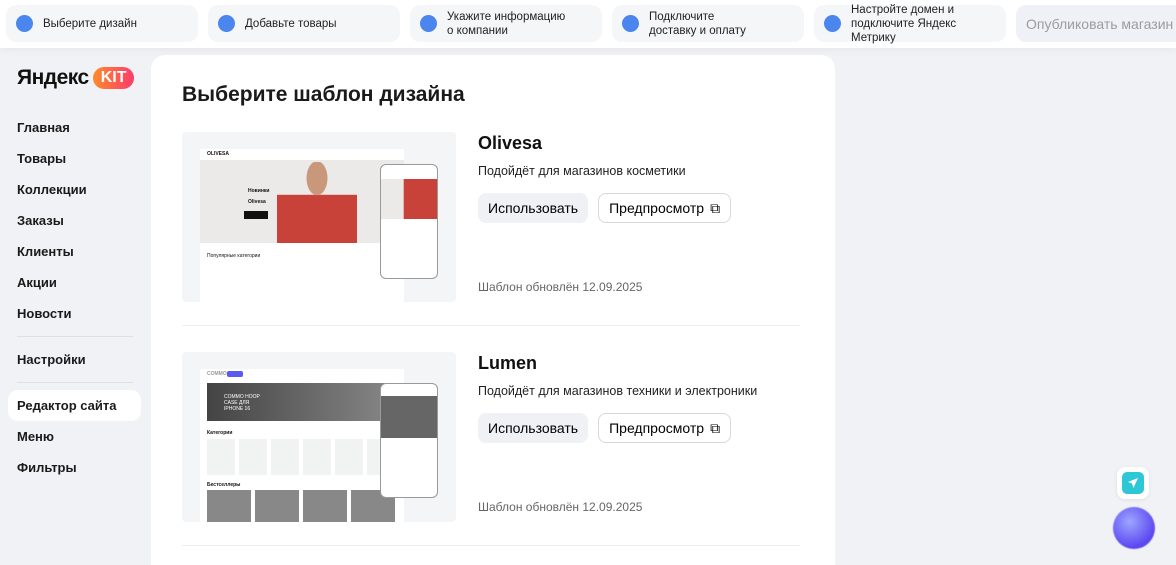 This screenshot has width=1176, height=565. What do you see at coordinates (220, 433) in the screenshot?
I see `thumb-text: Категории` at bounding box center [220, 433].